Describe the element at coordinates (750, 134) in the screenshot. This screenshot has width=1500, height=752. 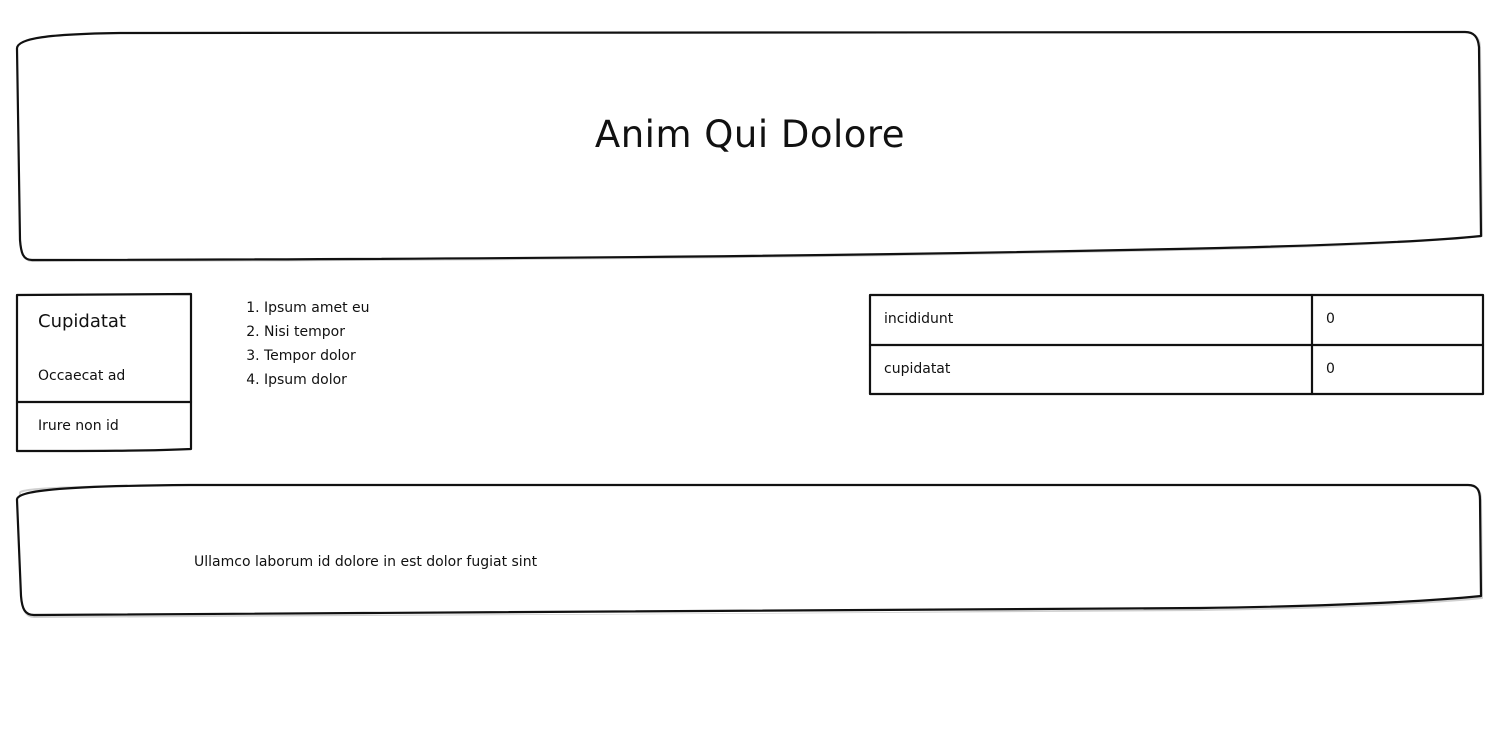
I see `page-title: Anim Qui Dolore` at that location.